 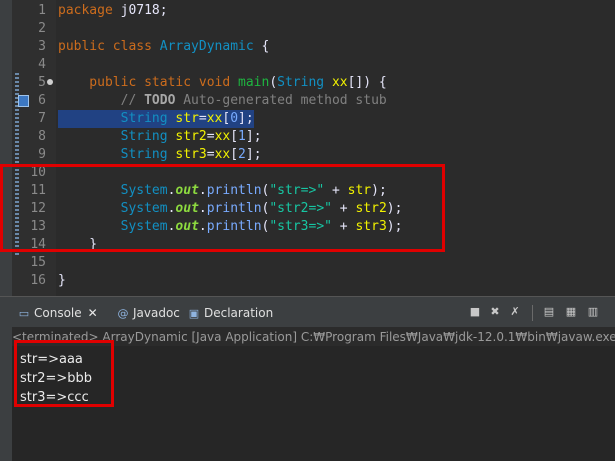 I want to click on line-number: 16, so click(x=38, y=280).